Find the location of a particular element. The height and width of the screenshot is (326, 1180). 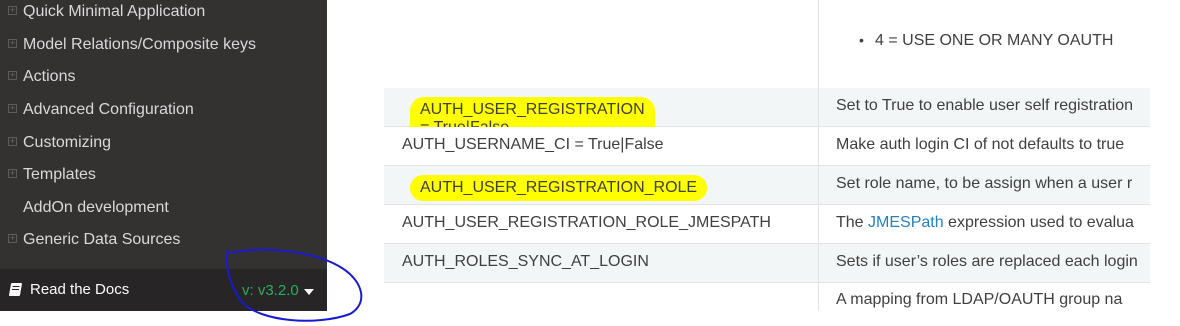

sidebar-item-addon-development: AddOn development is located at coordinates (163, 208).